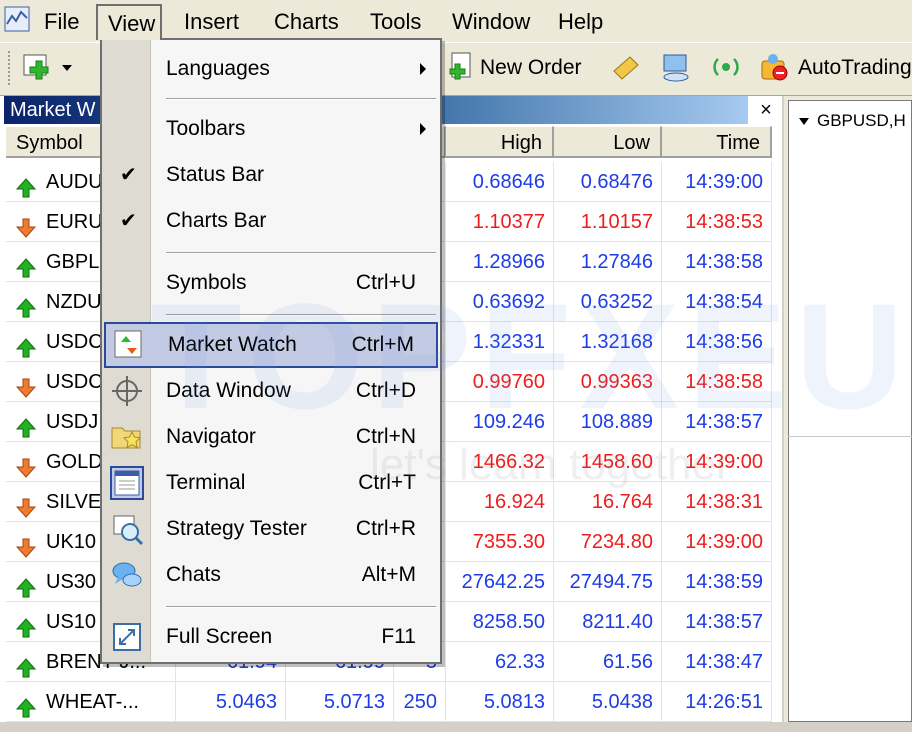 Image resolution: width=912 pixels, height=732 pixels. Describe the element at coordinates (500, 462) in the screenshot. I see `high-cell: 1466.32` at that location.